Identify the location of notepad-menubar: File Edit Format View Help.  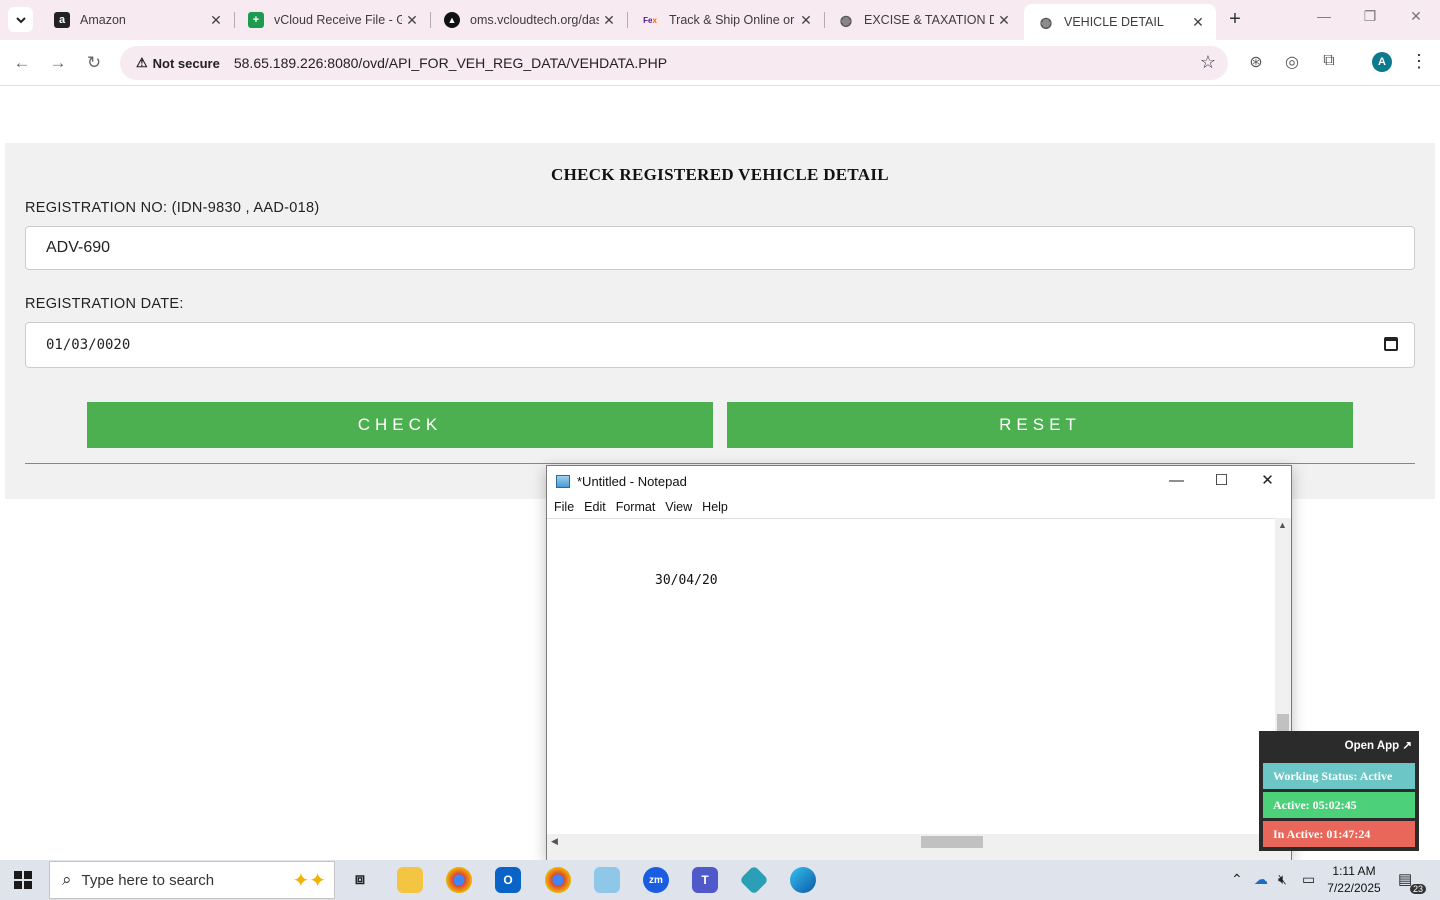
(919, 507).